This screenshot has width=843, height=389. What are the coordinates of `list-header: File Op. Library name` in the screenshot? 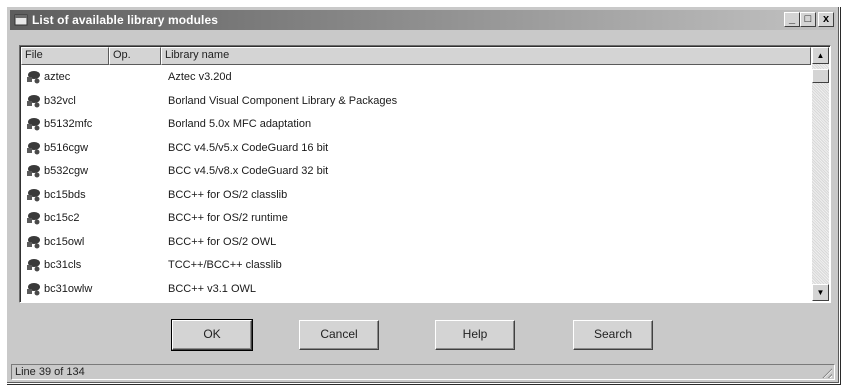 It's located at (416, 56).